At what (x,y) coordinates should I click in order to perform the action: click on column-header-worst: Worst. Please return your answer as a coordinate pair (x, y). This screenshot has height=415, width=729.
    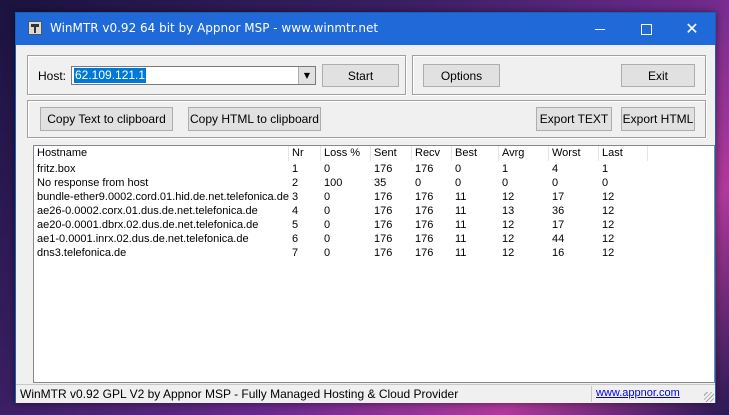
    Looking at the image, I should click on (574, 153).